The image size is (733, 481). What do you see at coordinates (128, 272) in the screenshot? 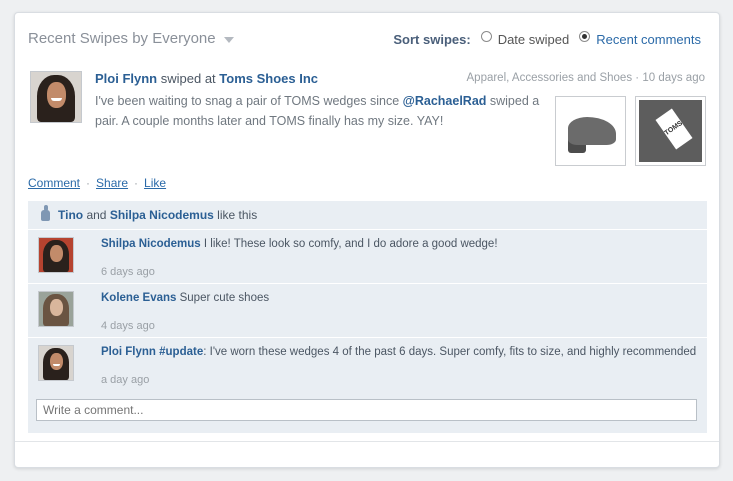
I see `comment-time: 6 days ago` at bounding box center [128, 272].